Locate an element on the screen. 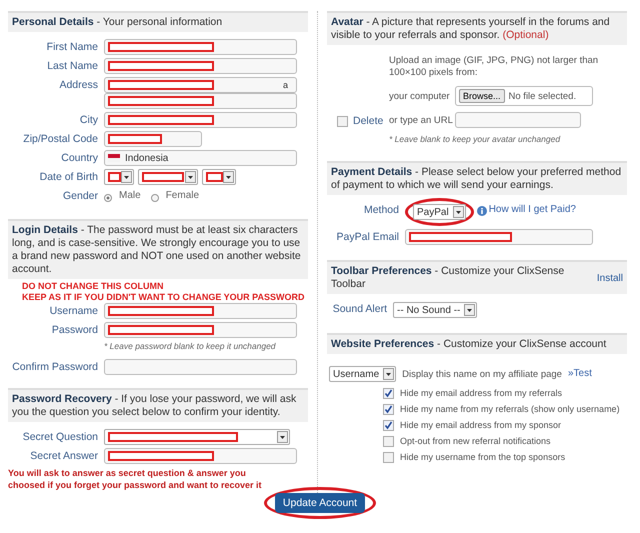 This screenshot has width=640, height=533. field-label: City is located at coordinates (88, 120).